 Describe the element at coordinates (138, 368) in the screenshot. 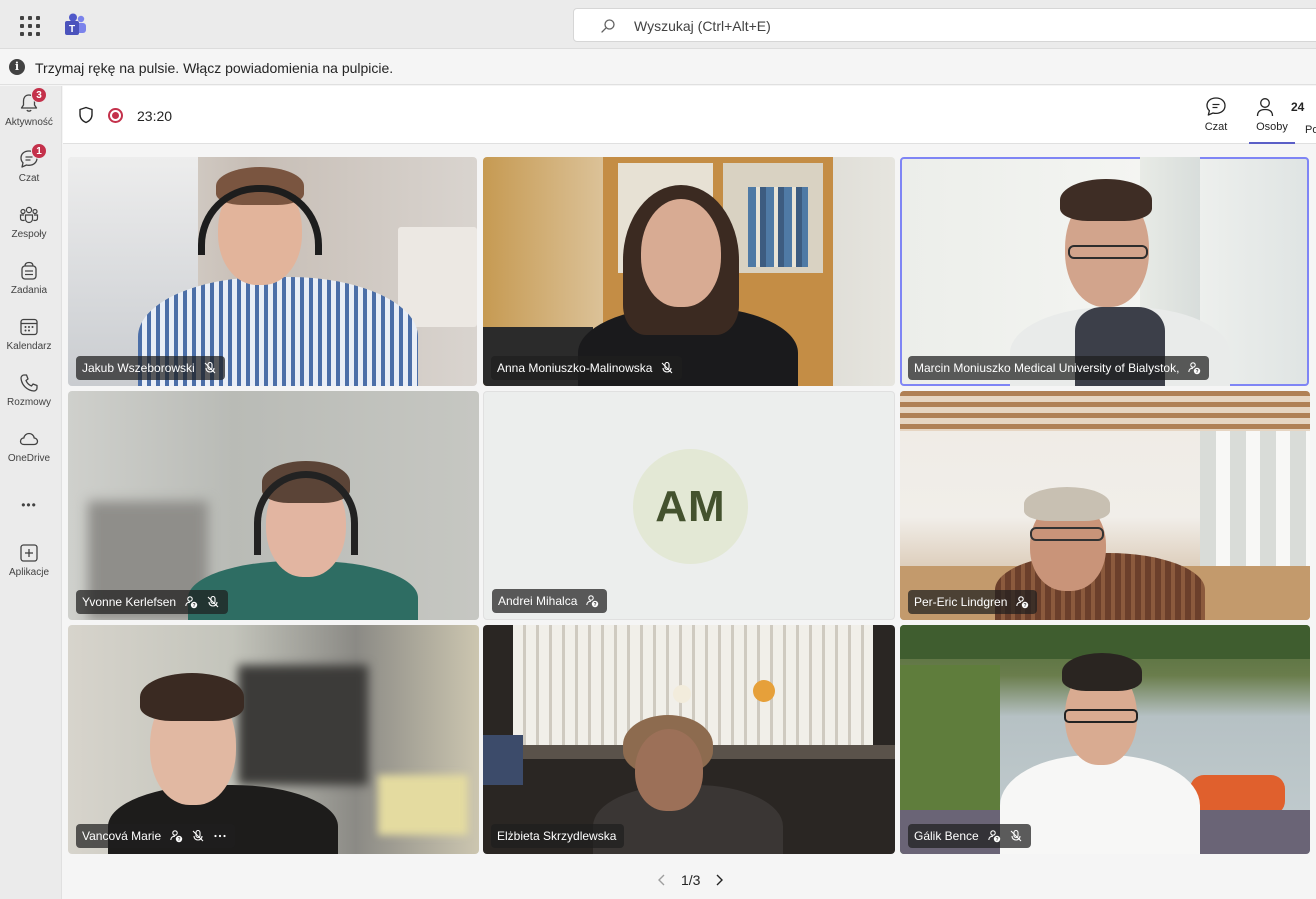

I see `participant-name: Jakub Wszeborowski` at that location.